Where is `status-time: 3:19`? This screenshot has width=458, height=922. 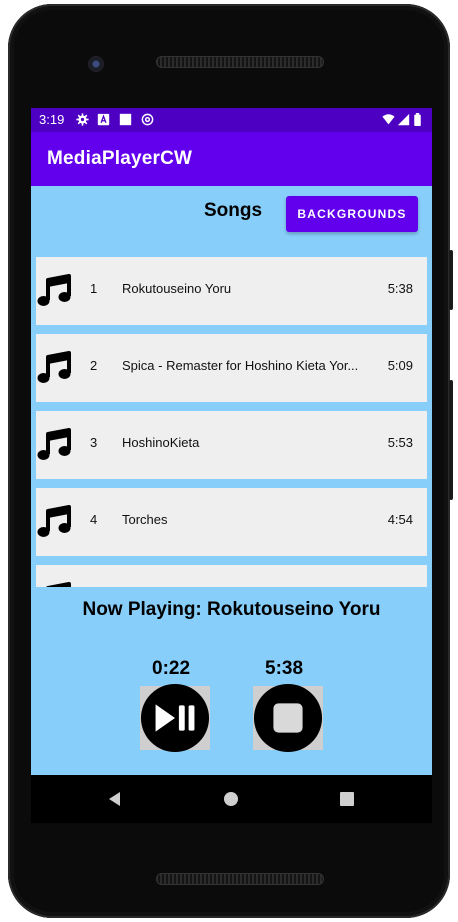 status-time: 3:19 is located at coordinates (52, 119).